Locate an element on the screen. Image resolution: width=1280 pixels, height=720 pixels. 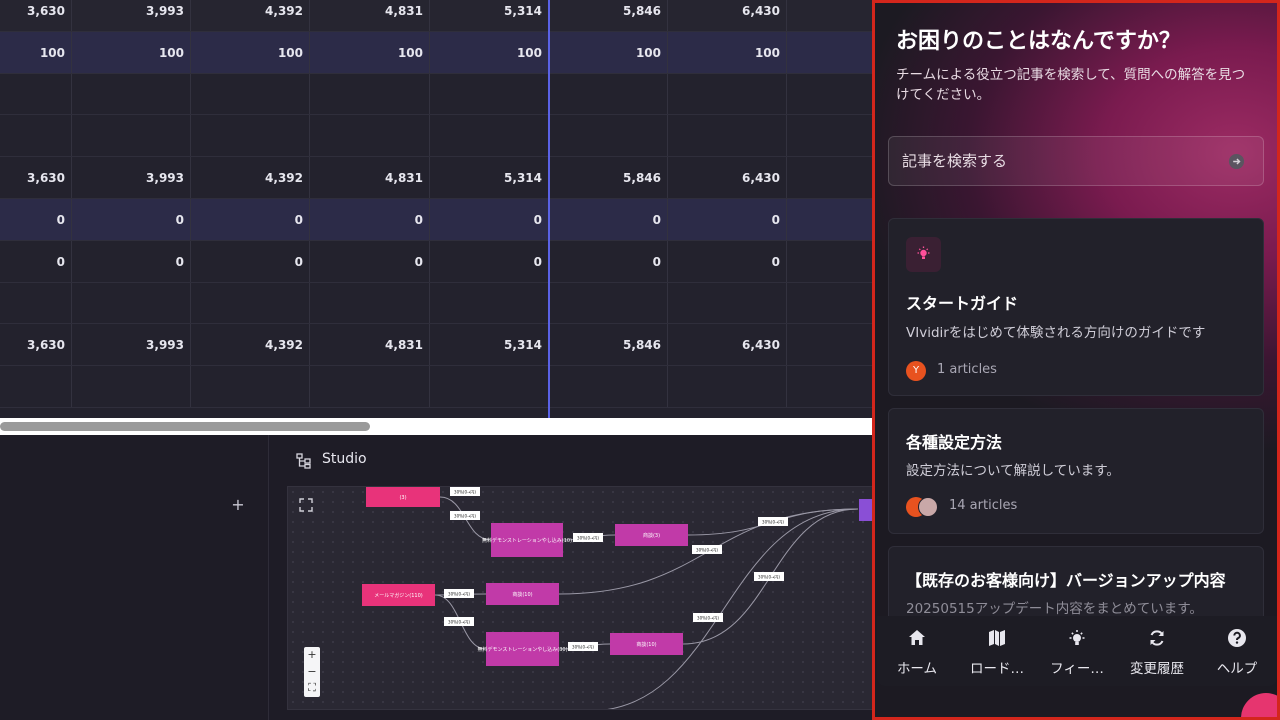
table-row: 3,630 3,993 4,392 4,831 5,314 5,846 6,430 is located at coordinates (436, 178).